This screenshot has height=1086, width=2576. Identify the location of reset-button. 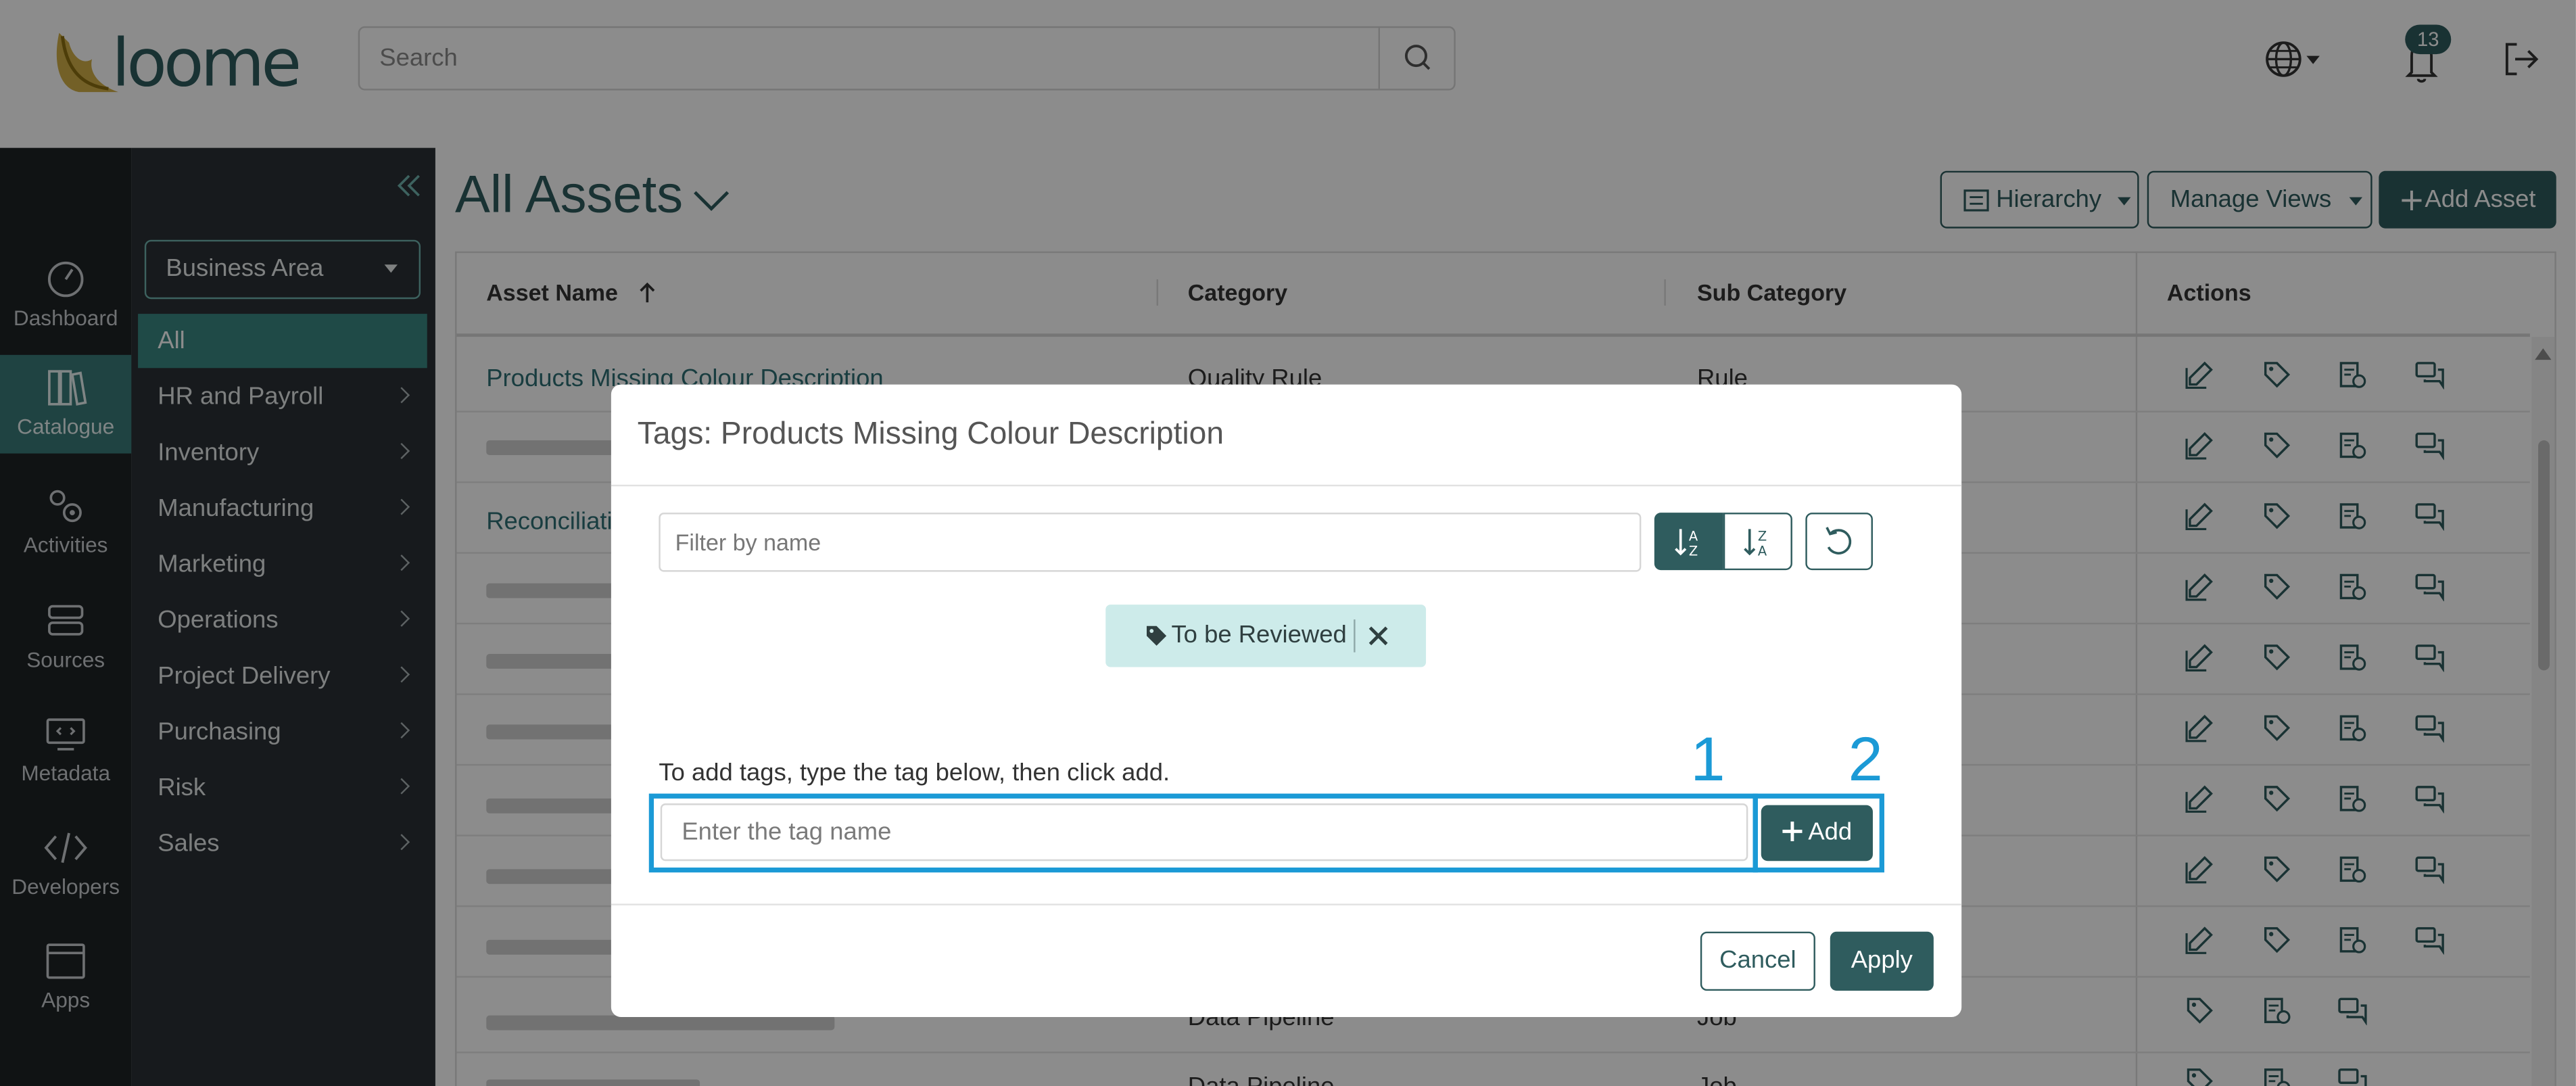
(1839, 542).